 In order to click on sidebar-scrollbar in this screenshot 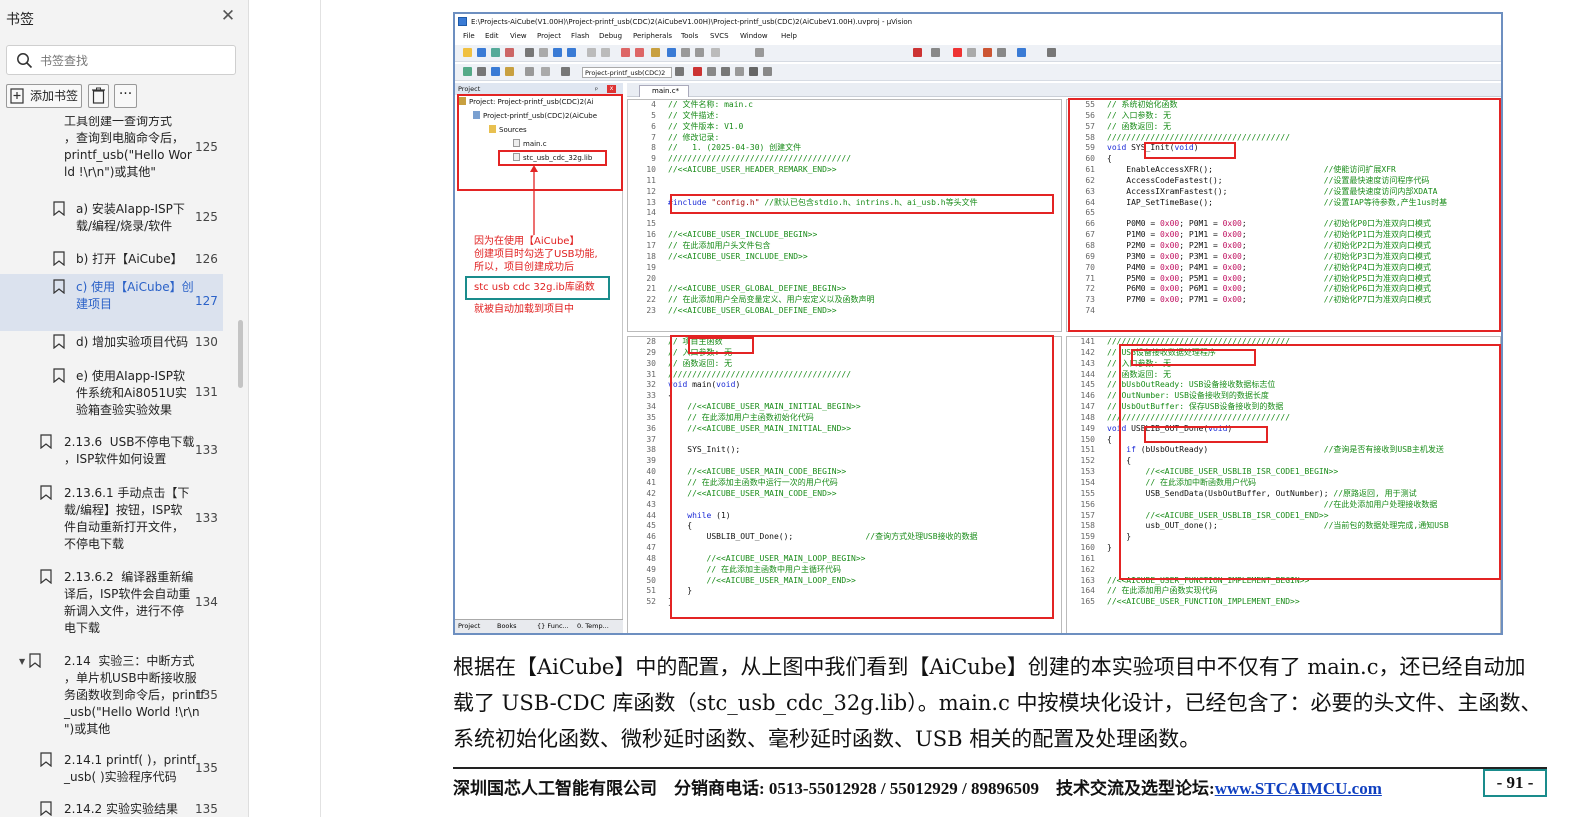, I will do `click(240, 354)`.